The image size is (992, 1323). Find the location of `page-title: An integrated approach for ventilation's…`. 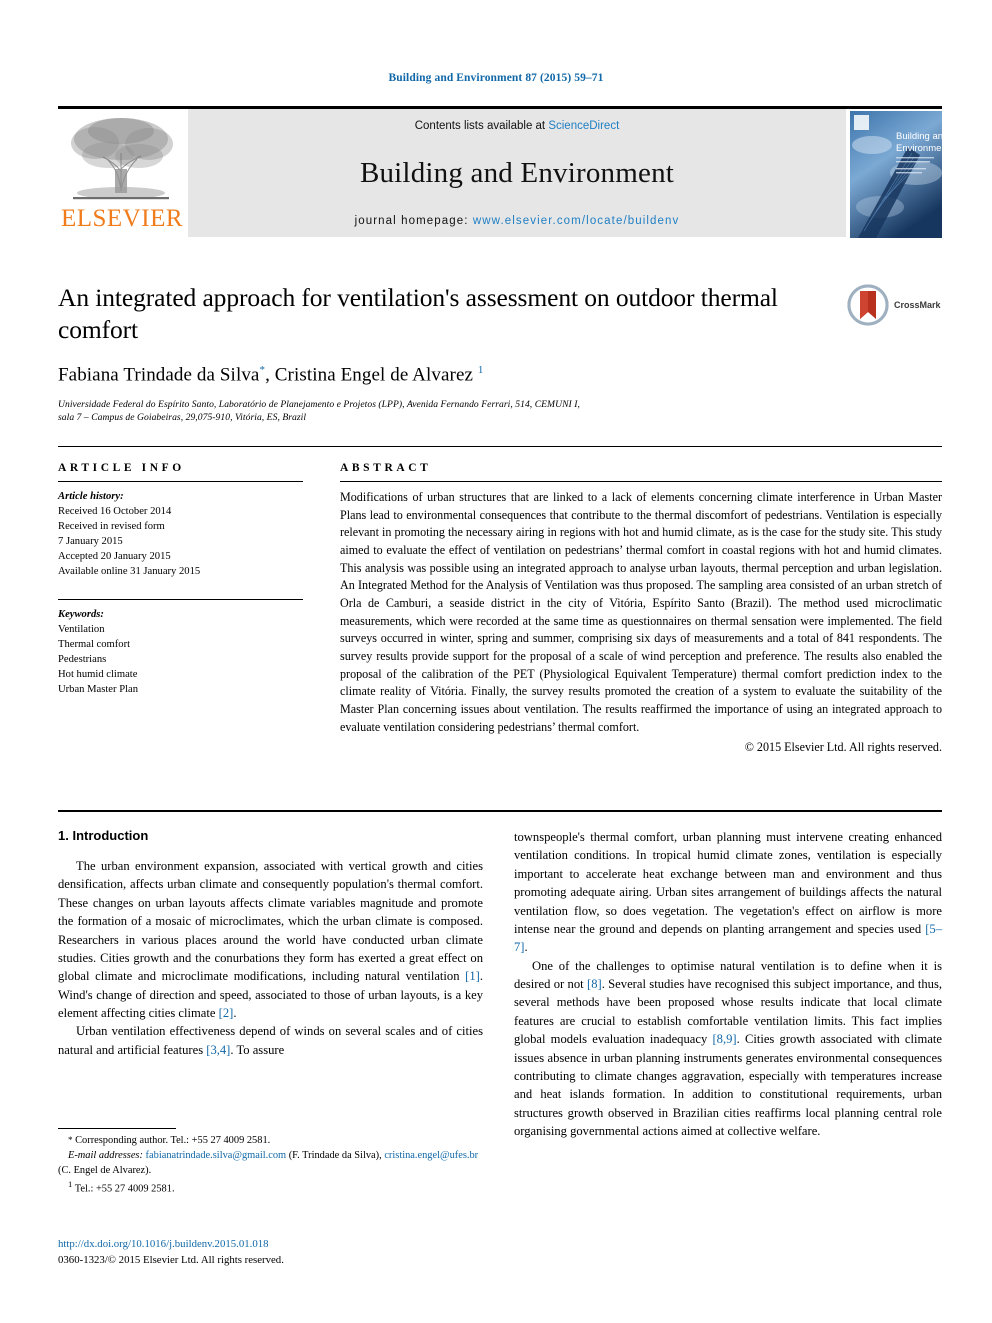

page-title: An integrated approach for ventilation's… is located at coordinates (418, 314).